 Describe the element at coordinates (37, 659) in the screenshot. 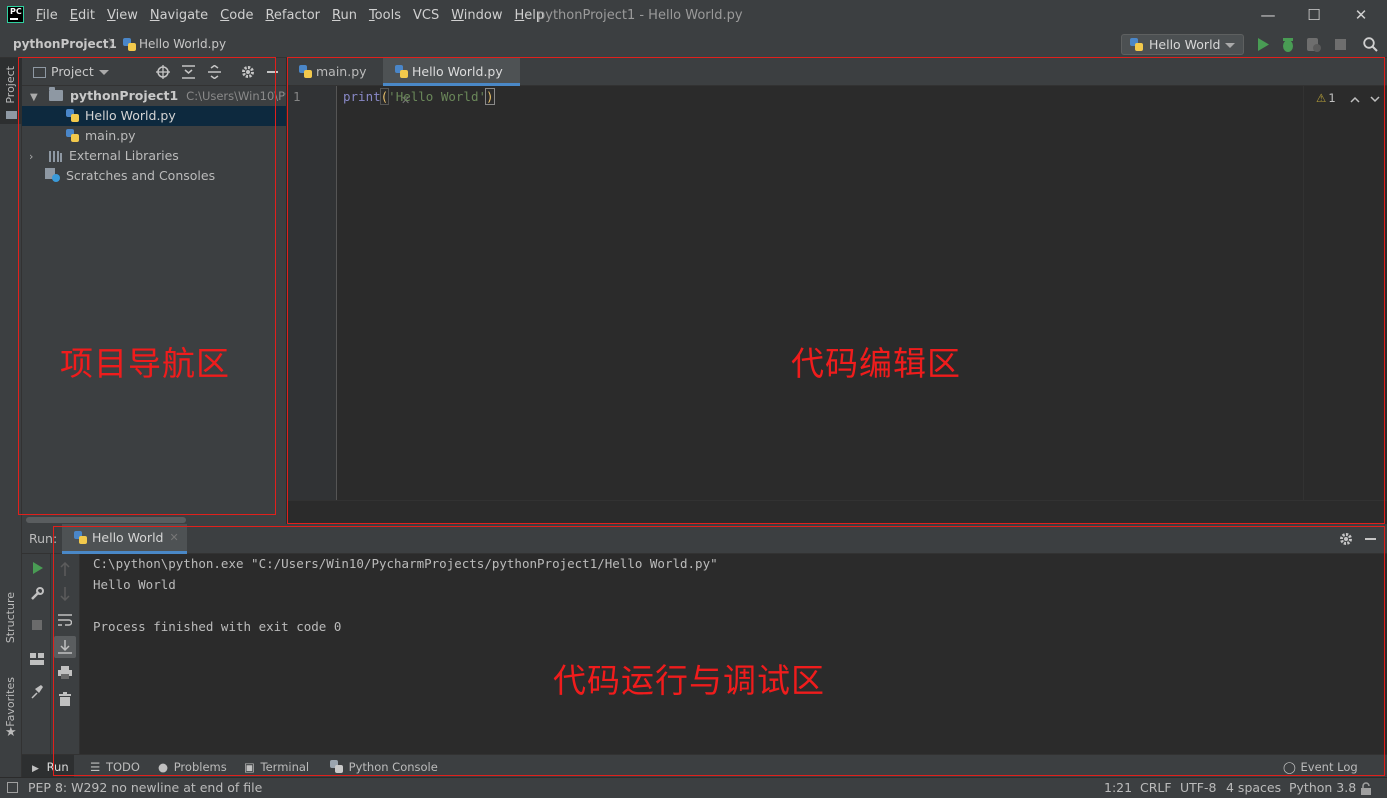

I see `layout-icon` at that location.